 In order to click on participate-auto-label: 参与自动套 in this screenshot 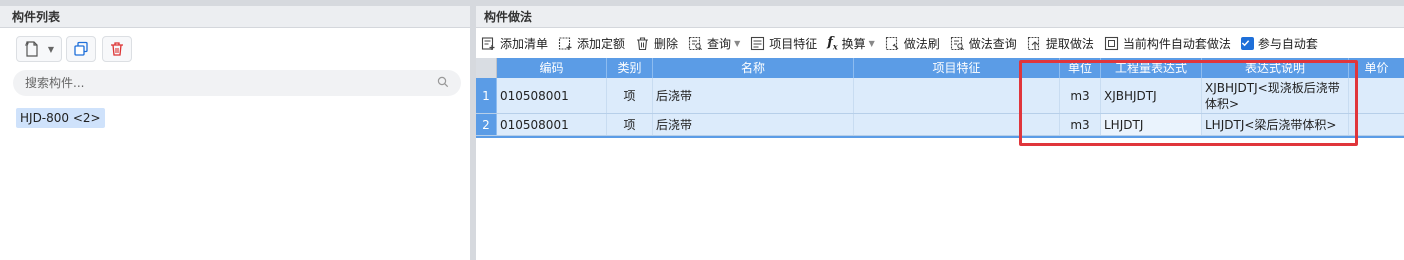, I will do `click(1287, 43)`.